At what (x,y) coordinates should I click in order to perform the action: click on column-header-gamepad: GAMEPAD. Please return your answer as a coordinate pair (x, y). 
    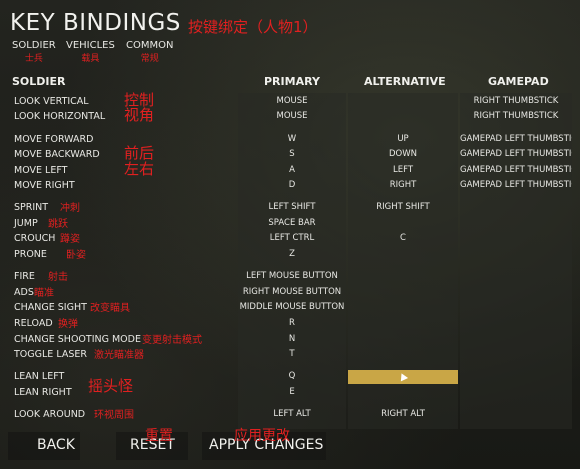
    Looking at the image, I should click on (518, 81).